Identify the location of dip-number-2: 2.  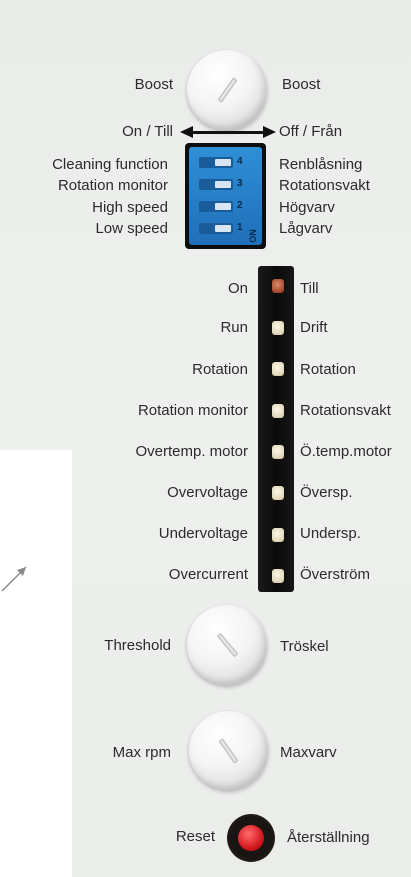
(240, 205).